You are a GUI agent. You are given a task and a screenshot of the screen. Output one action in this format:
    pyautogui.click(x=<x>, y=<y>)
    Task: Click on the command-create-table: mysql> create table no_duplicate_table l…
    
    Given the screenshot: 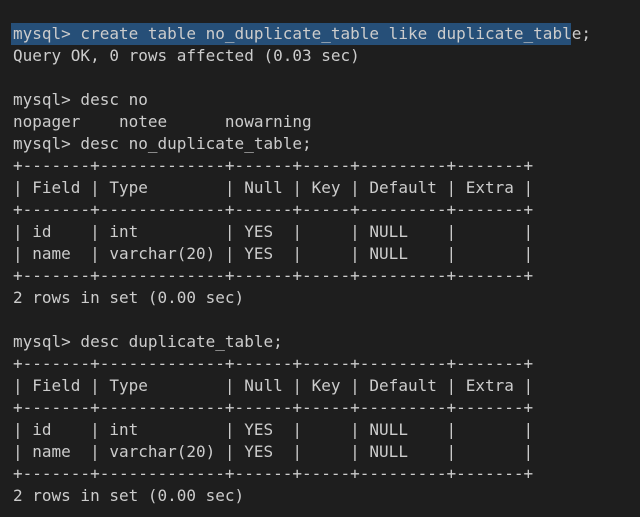 What is the action you would take?
    pyautogui.click(x=302, y=33)
    